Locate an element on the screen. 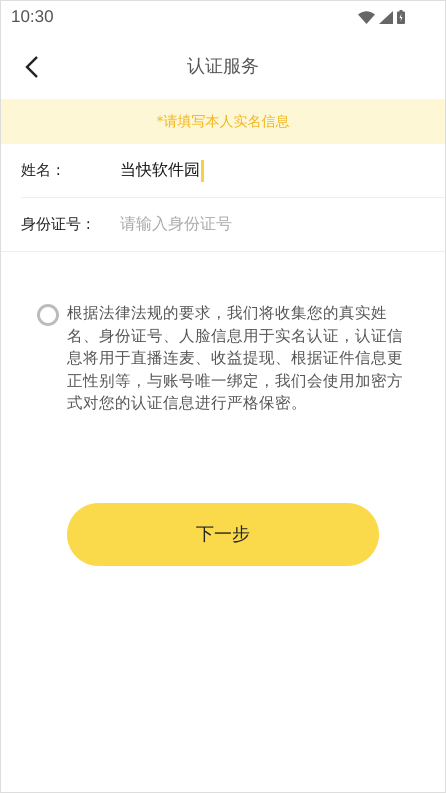 The image size is (446, 793). battery-icon is located at coordinates (401, 17).